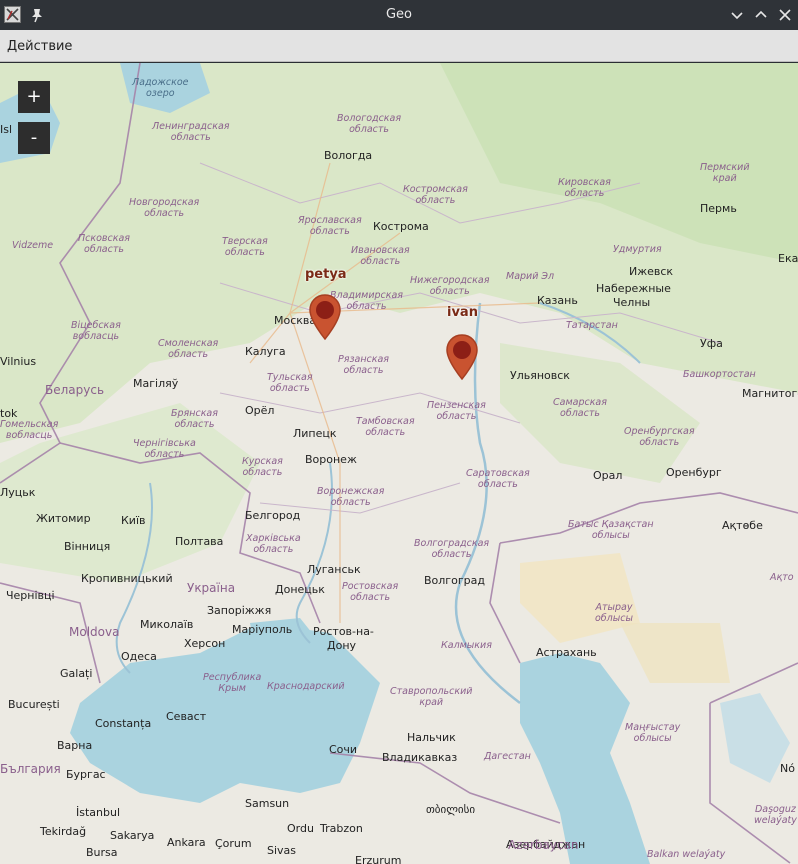 Image resolution: width=798 pixels, height=864 pixels. I want to click on city-label: Луцьк, so click(18, 492).